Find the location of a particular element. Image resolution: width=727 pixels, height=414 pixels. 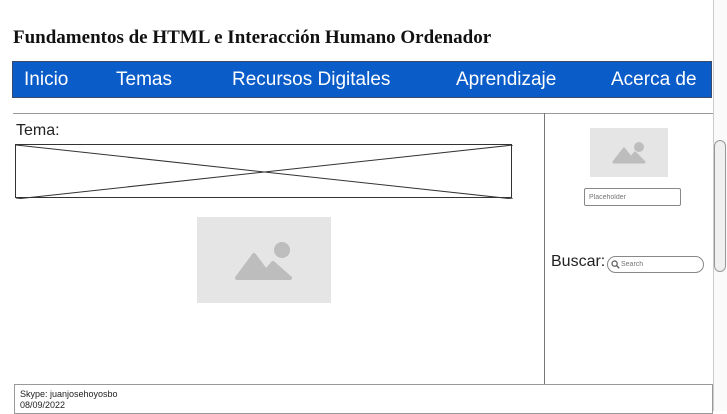

nav-item-acerca-de: Acerca de is located at coordinates (654, 80).